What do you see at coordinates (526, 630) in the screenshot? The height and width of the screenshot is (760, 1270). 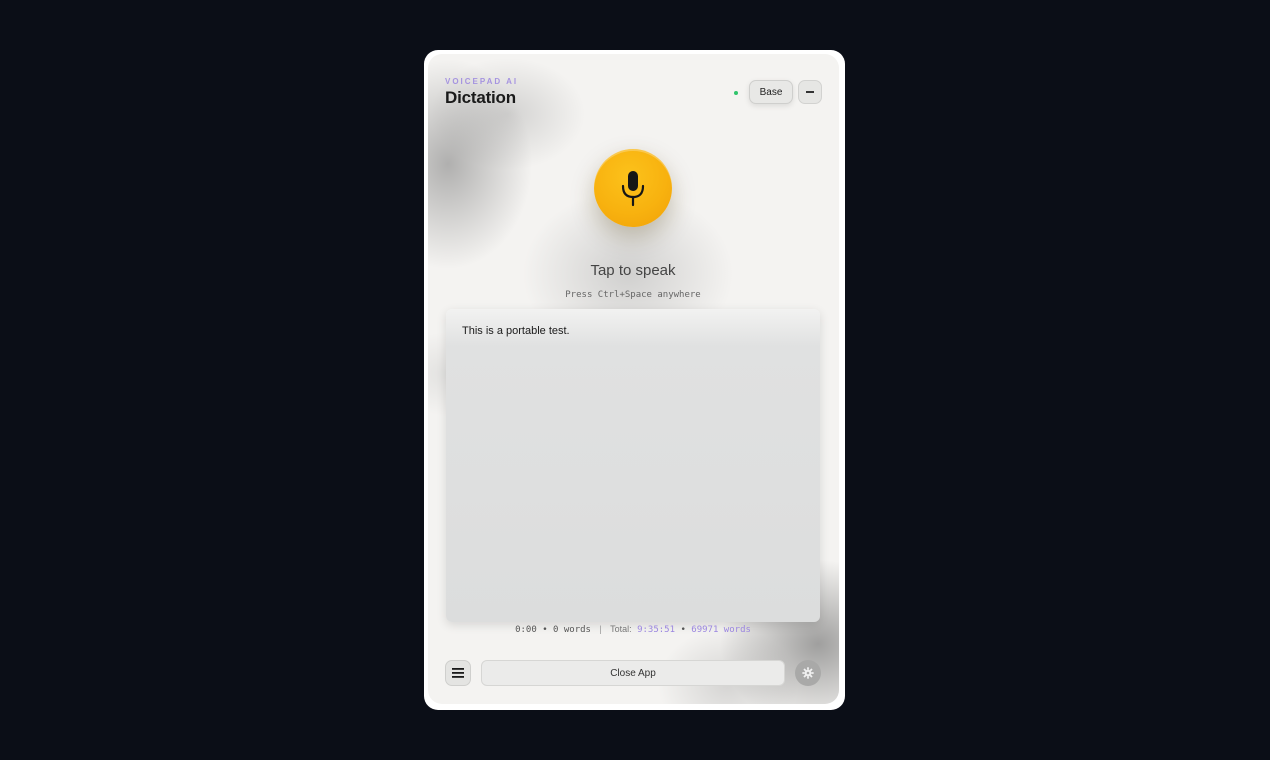 I see `session-time: 0:00` at bounding box center [526, 630].